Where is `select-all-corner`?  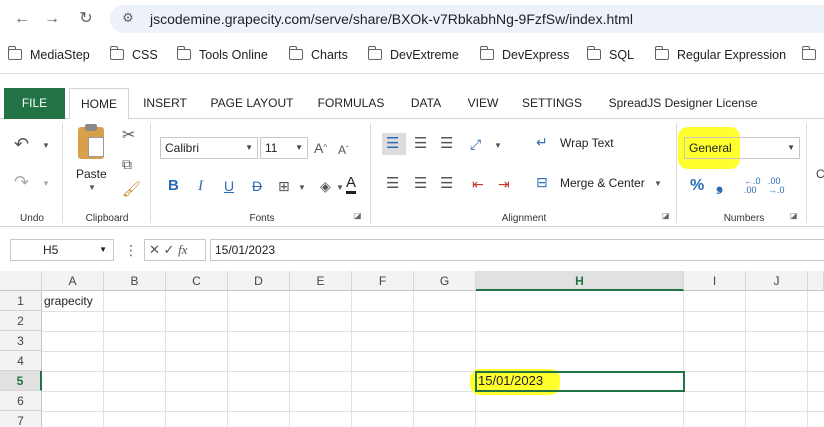 select-all-corner is located at coordinates (21, 281).